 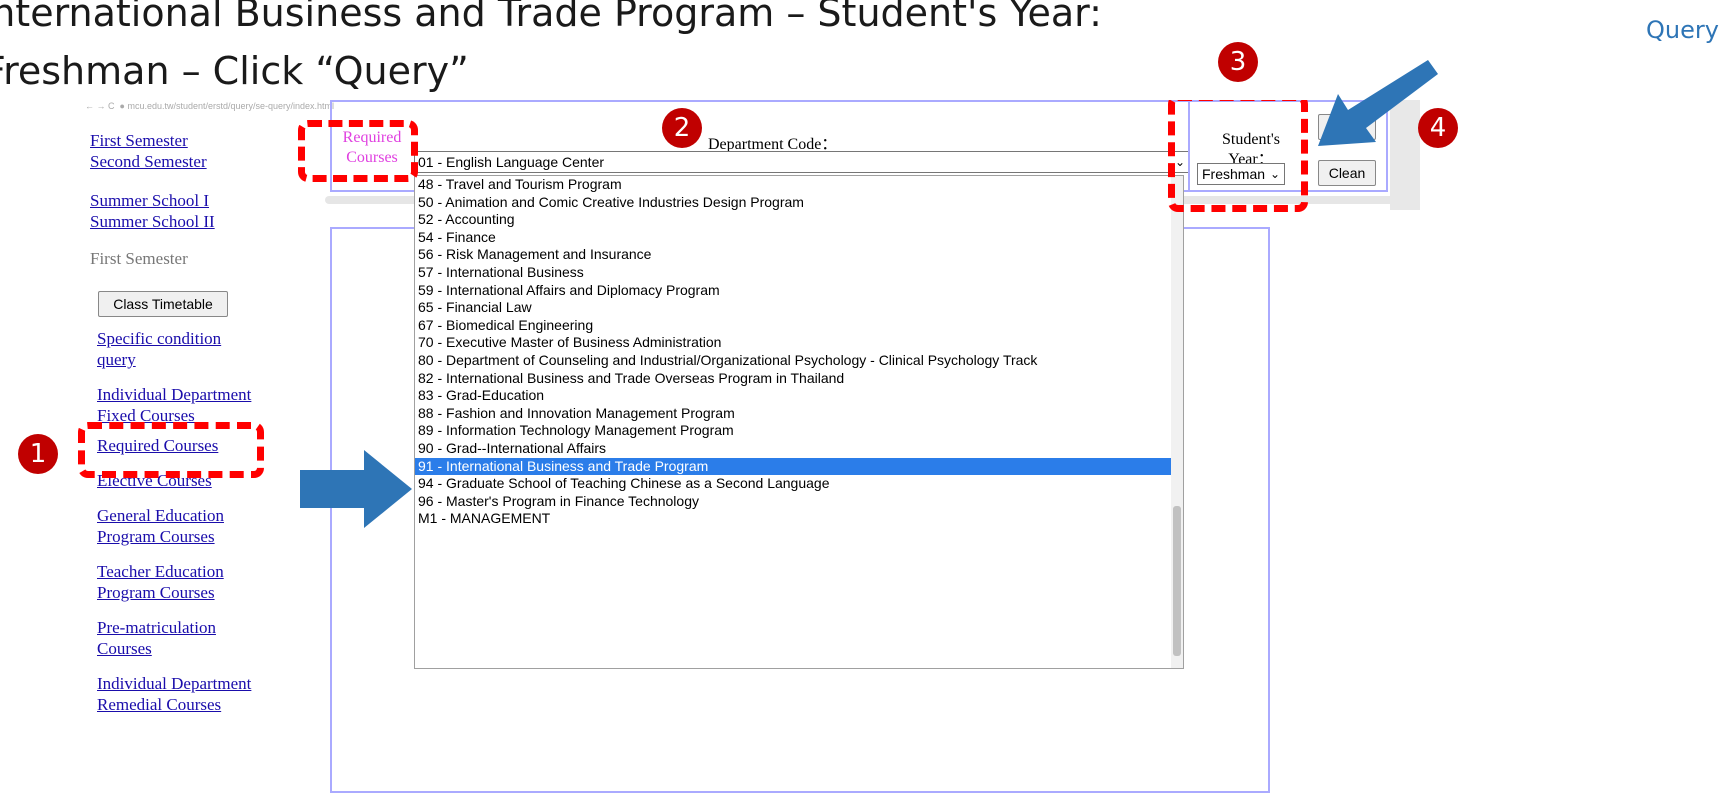 What do you see at coordinates (234, 71) in the screenshot?
I see `slide-title-line2: Freshman – Click “Query”` at bounding box center [234, 71].